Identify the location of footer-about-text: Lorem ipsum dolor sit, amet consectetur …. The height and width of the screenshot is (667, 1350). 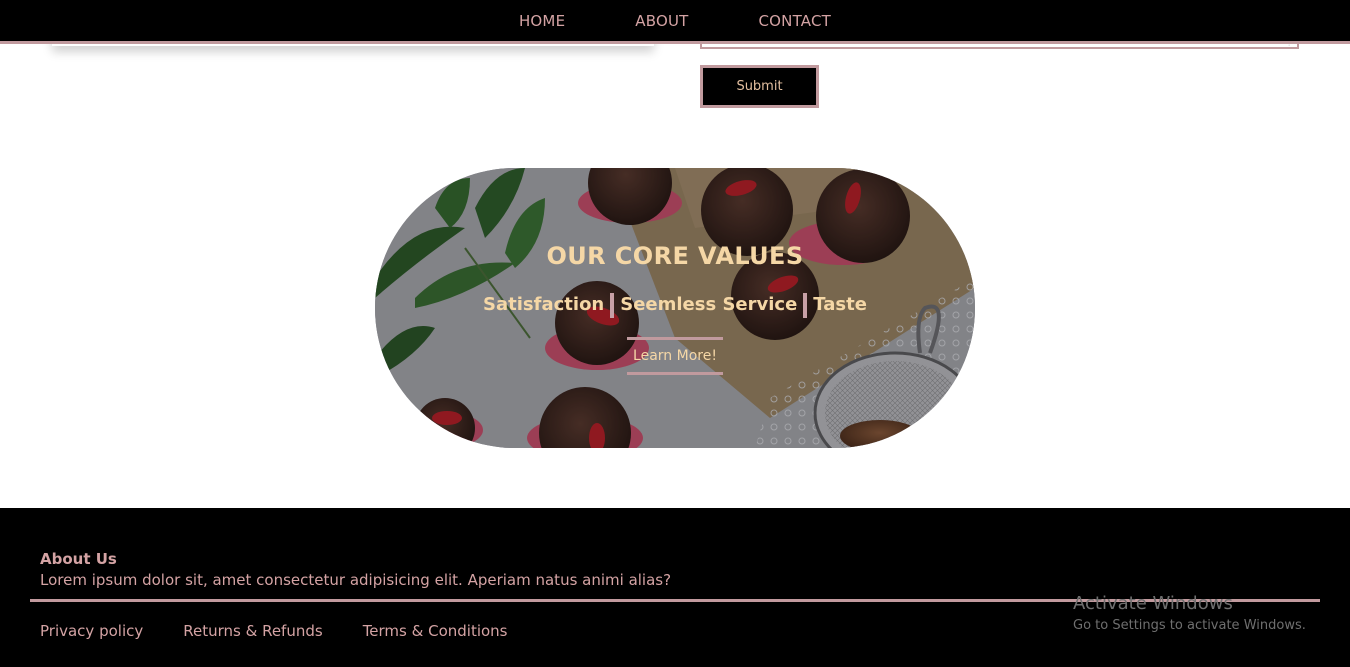
(356, 580).